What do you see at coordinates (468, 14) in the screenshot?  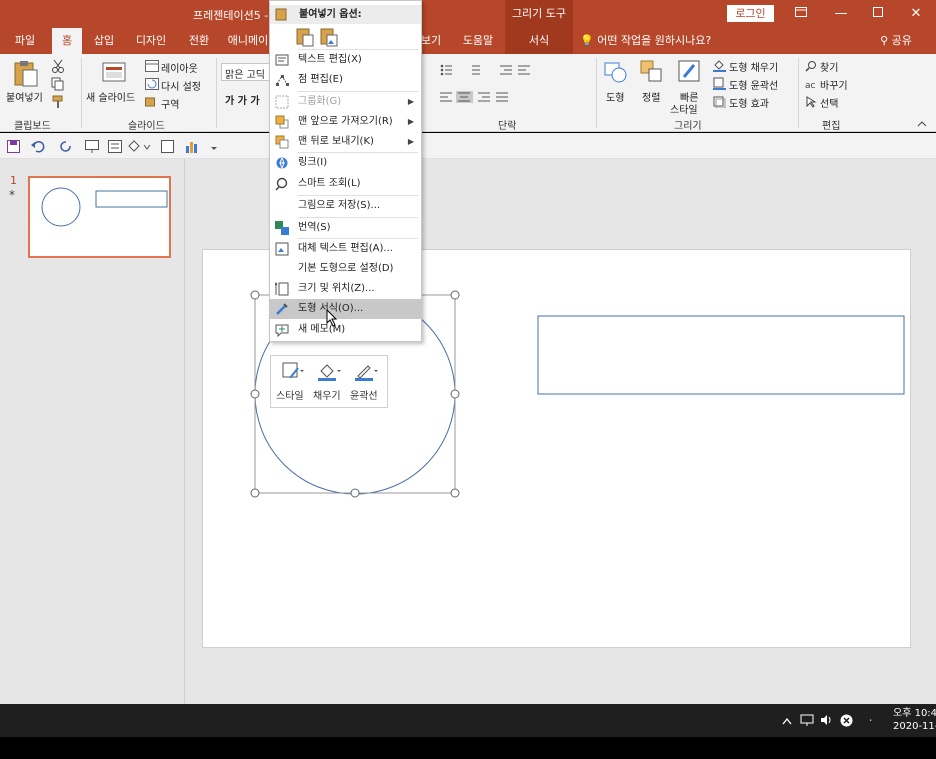 I see `title-bar: 프레젠테이션5 - 그리기 도구 로그인 — ✕` at bounding box center [468, 14].